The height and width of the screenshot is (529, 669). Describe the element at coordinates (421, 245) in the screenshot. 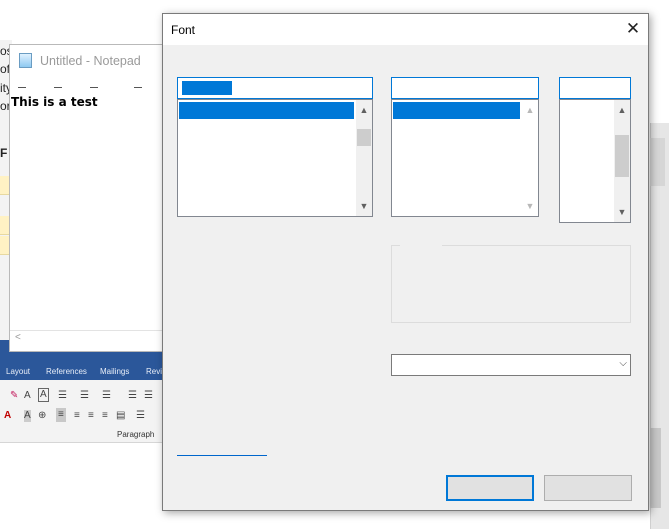

I see `group-caption-gap` at that location.